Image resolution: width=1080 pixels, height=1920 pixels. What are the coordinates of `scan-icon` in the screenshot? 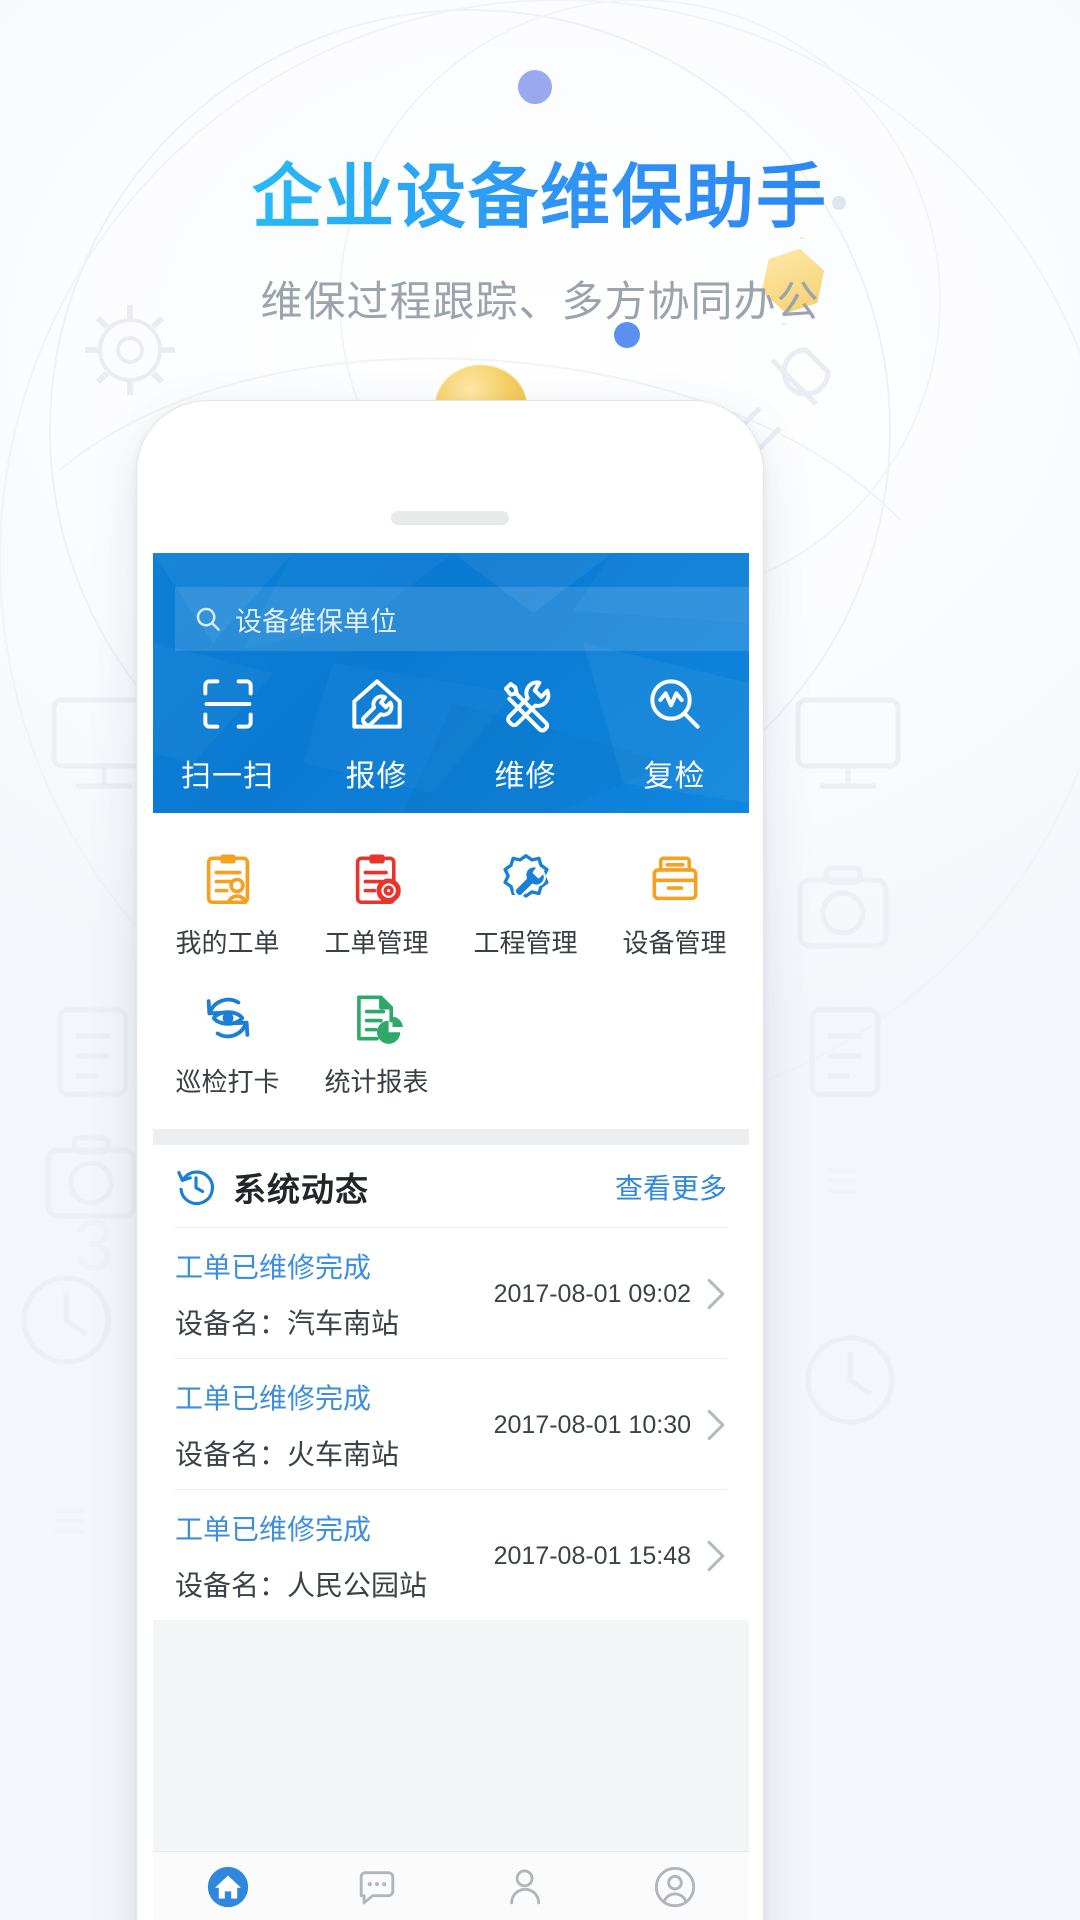 It's located at (227, 704).